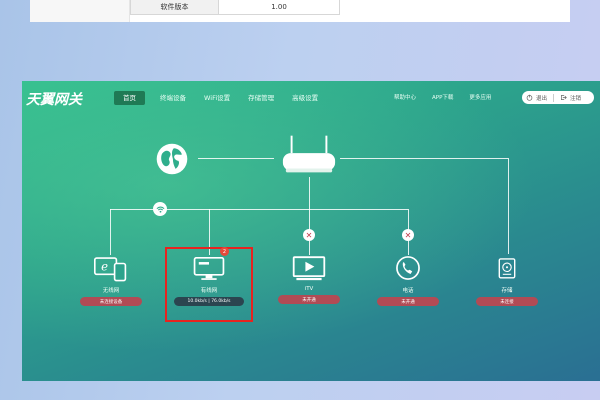  Describe the element at coordinates (129, 98) in the screenshot. I see `nav-home: 首页` at that location.